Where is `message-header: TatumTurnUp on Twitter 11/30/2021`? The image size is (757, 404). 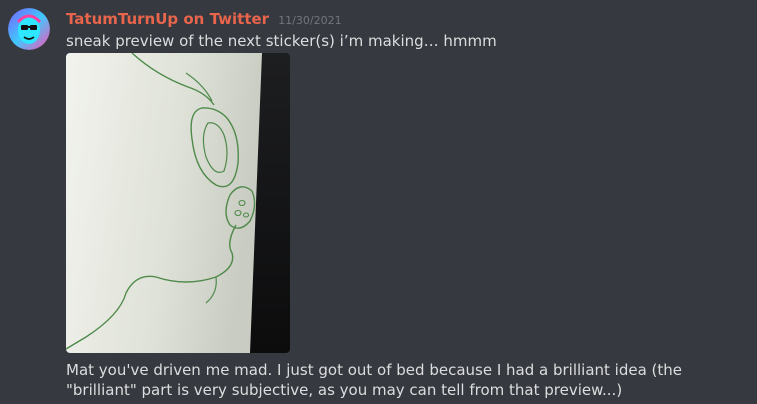
message-header: TatumTurnUp on Twitter 11/30/2021 is located at coordinates (204, 18).